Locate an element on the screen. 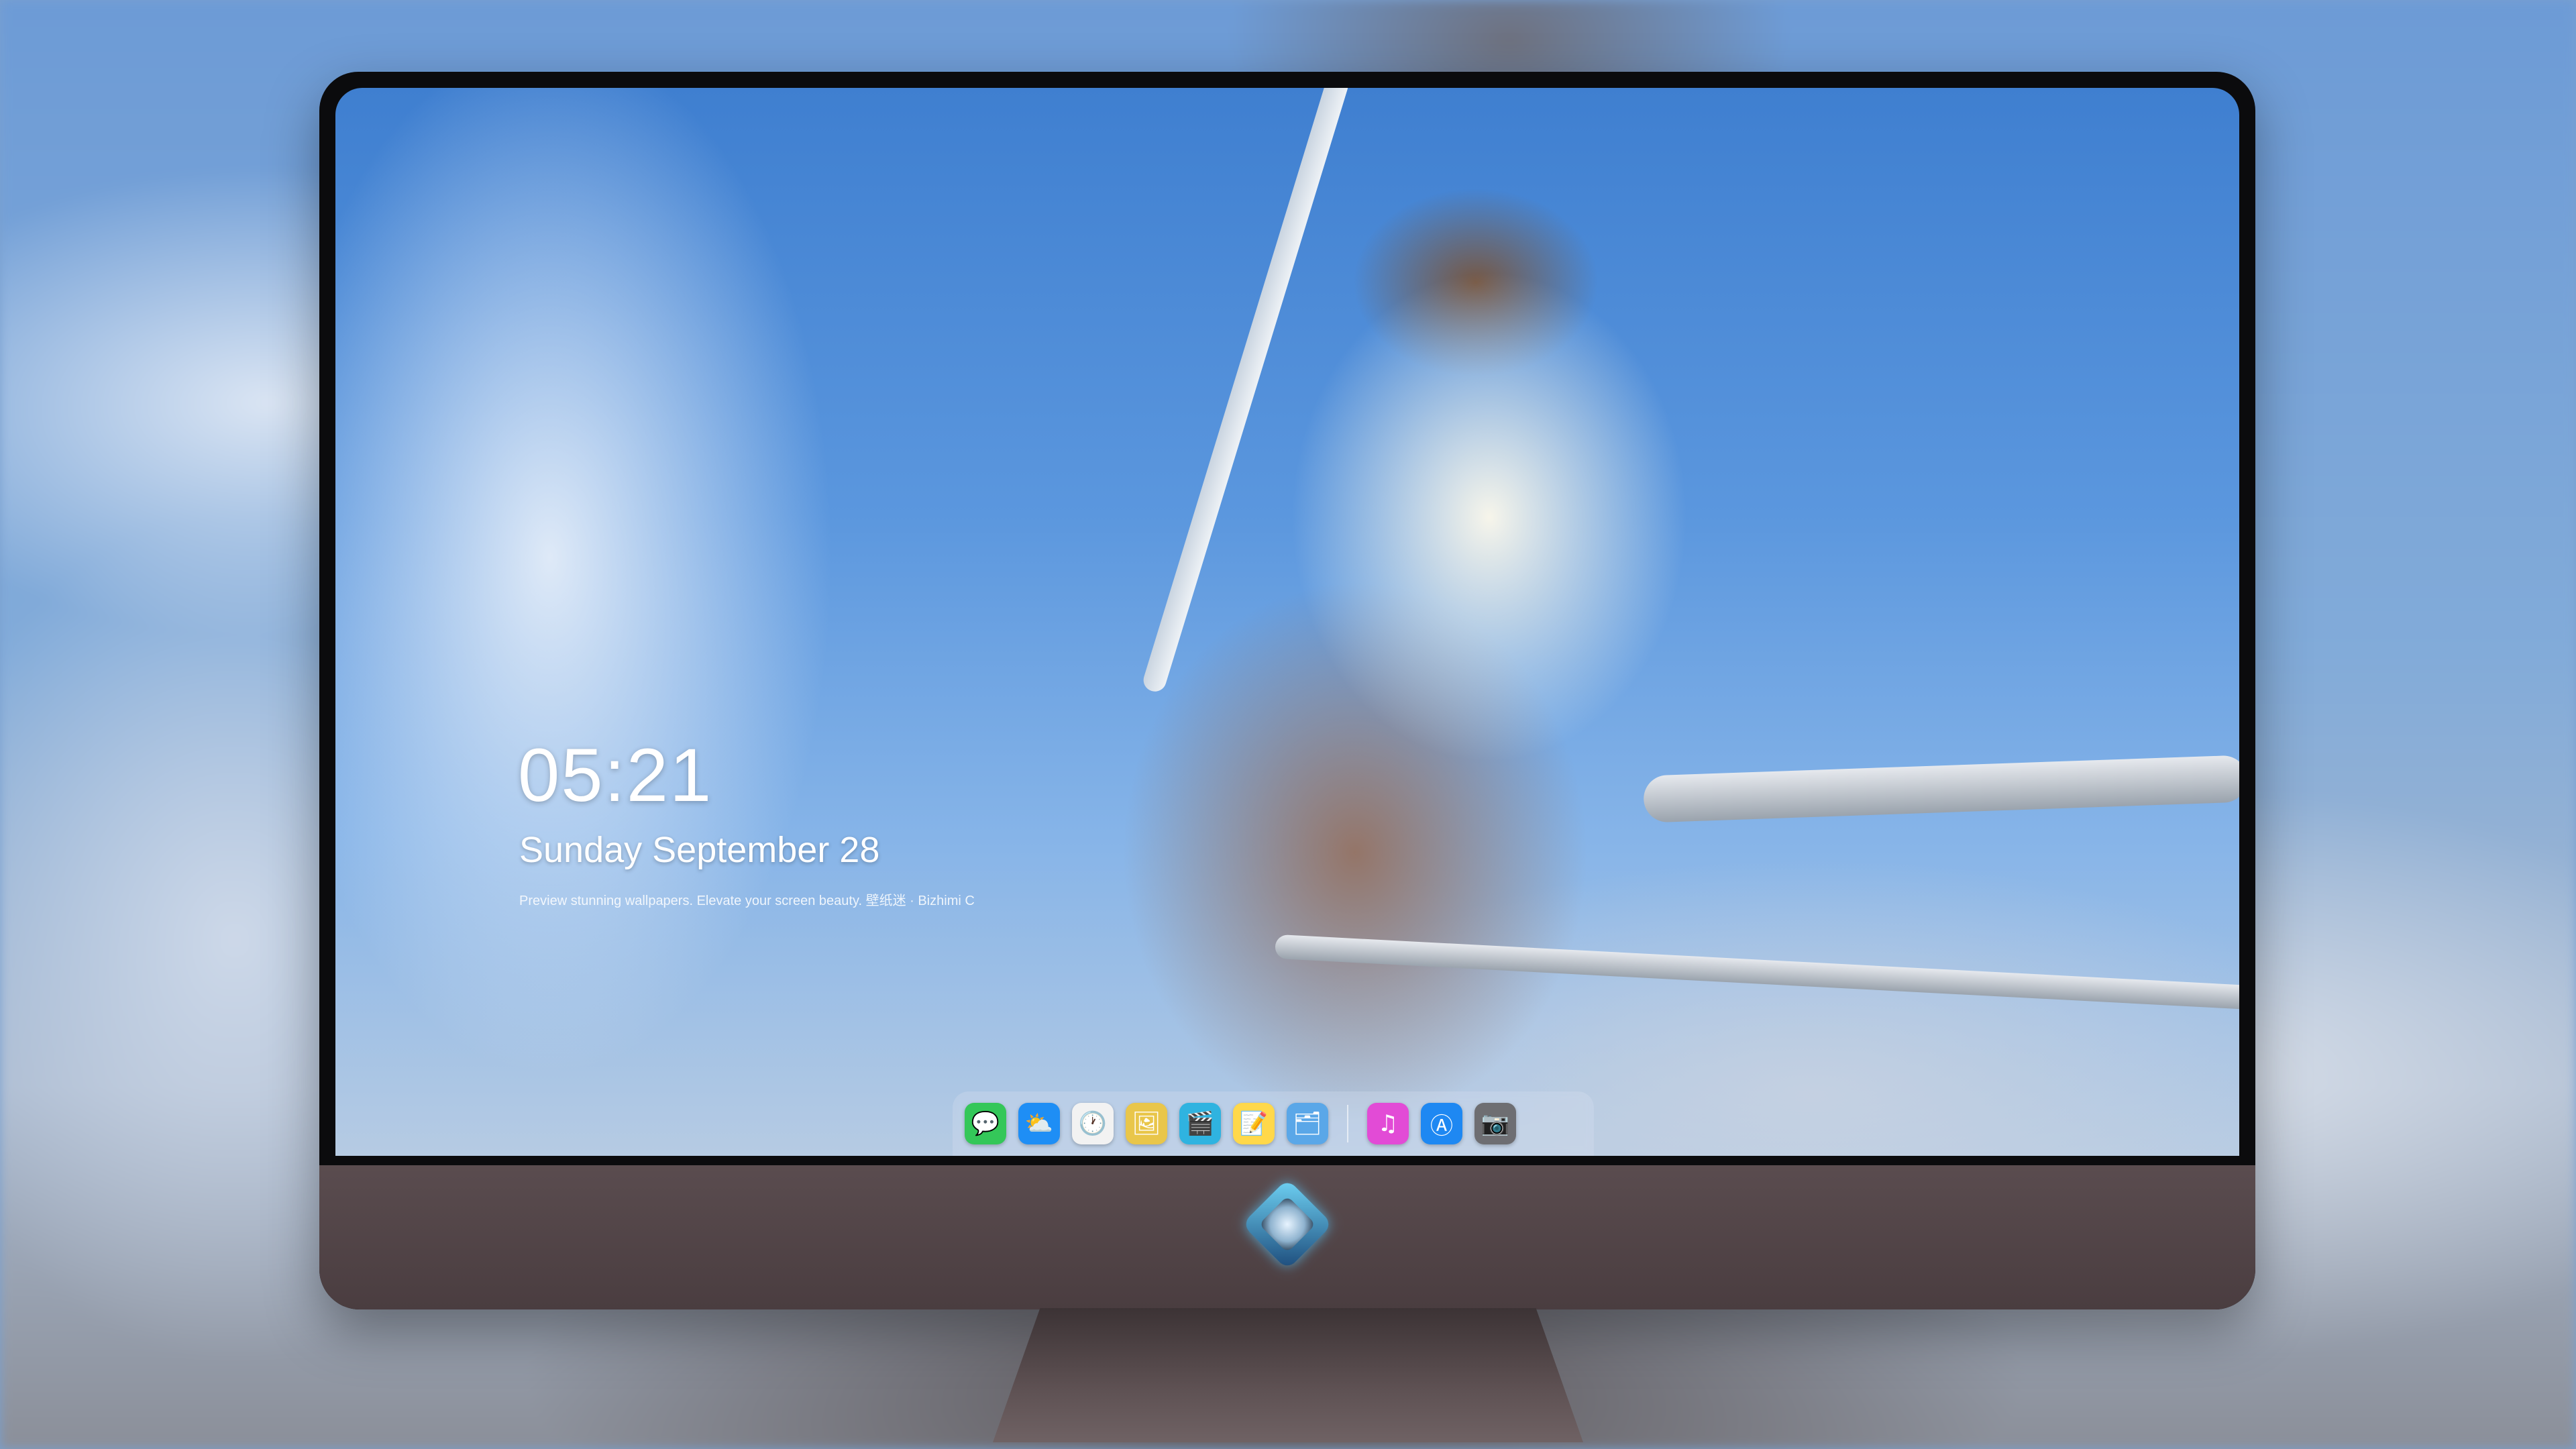 The height and width of the screenshot is (1449, 2576). clips-icon: 🎬 is located at coordinates (1200, 1123).